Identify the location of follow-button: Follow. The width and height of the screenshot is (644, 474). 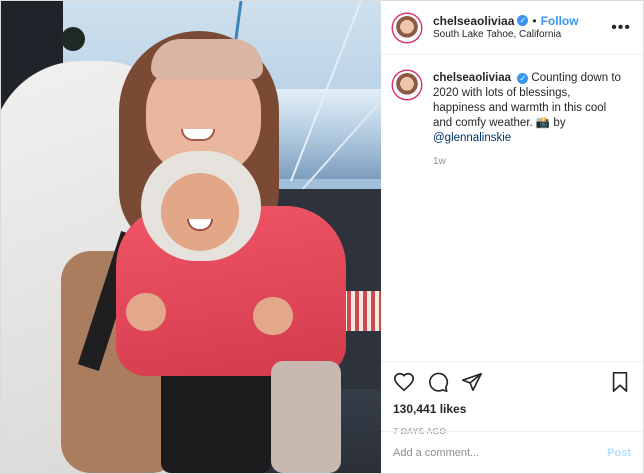
(560, 21).